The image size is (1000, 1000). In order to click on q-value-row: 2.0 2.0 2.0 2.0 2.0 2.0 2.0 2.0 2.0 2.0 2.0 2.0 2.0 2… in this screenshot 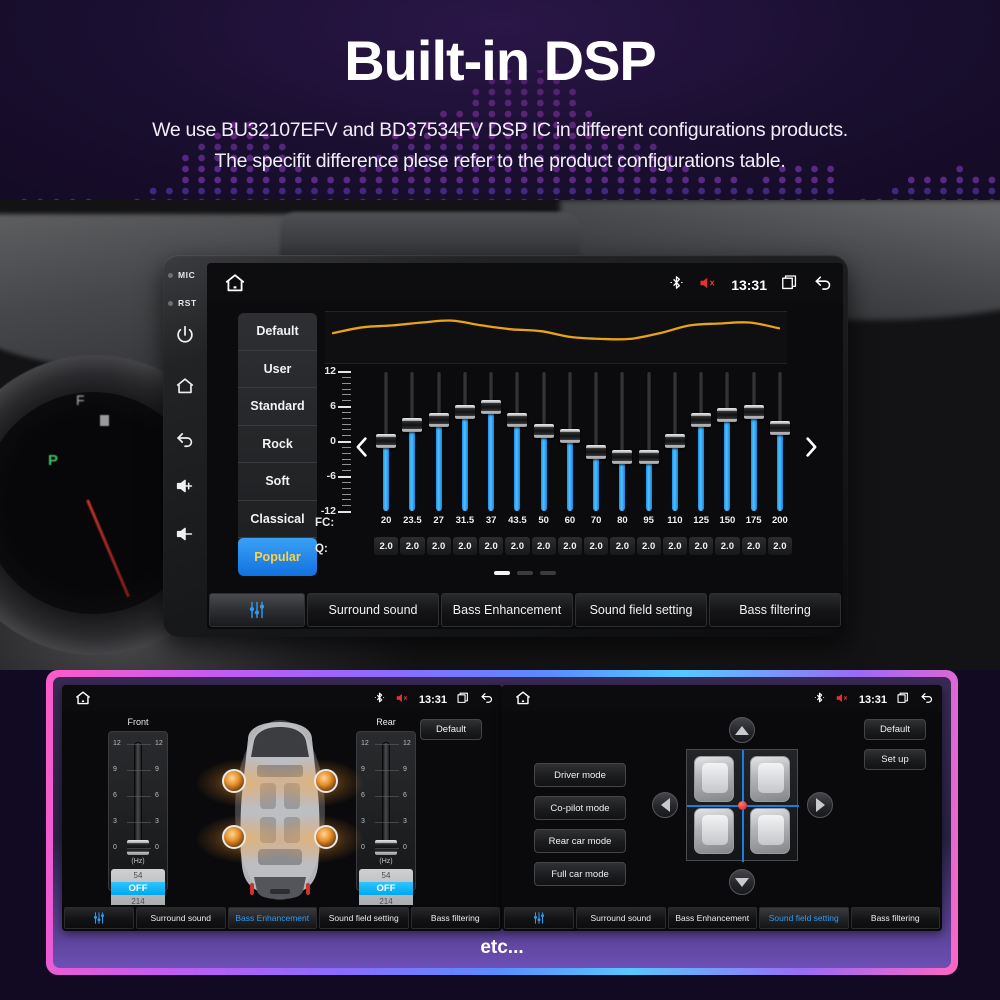, I will do `click(583, 546)`.